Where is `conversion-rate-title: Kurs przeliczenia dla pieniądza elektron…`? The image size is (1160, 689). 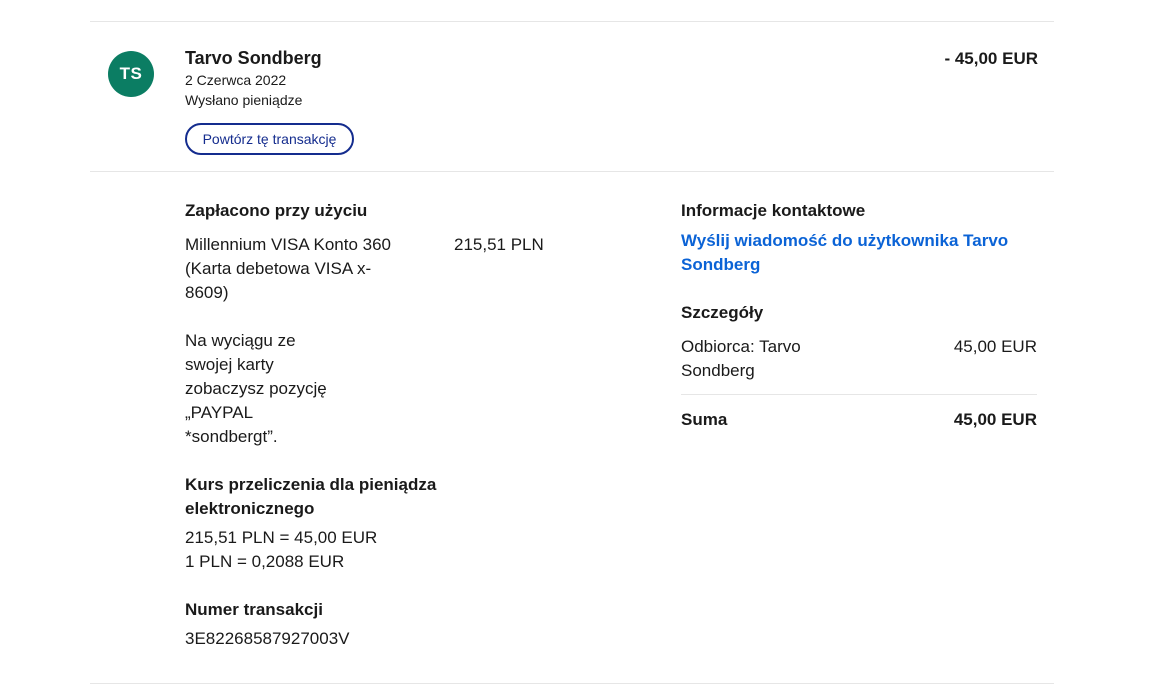 conversion-rate-title: Kurs przeliczenia dla pieniądza elektron… is located at coordinates (311, 496).